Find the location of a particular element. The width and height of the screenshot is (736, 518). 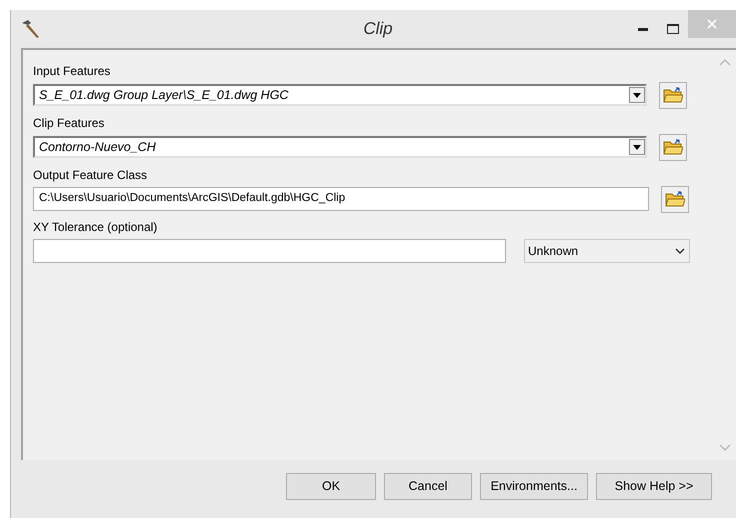

dialog-button: OK is located at coordinates (331, 486).